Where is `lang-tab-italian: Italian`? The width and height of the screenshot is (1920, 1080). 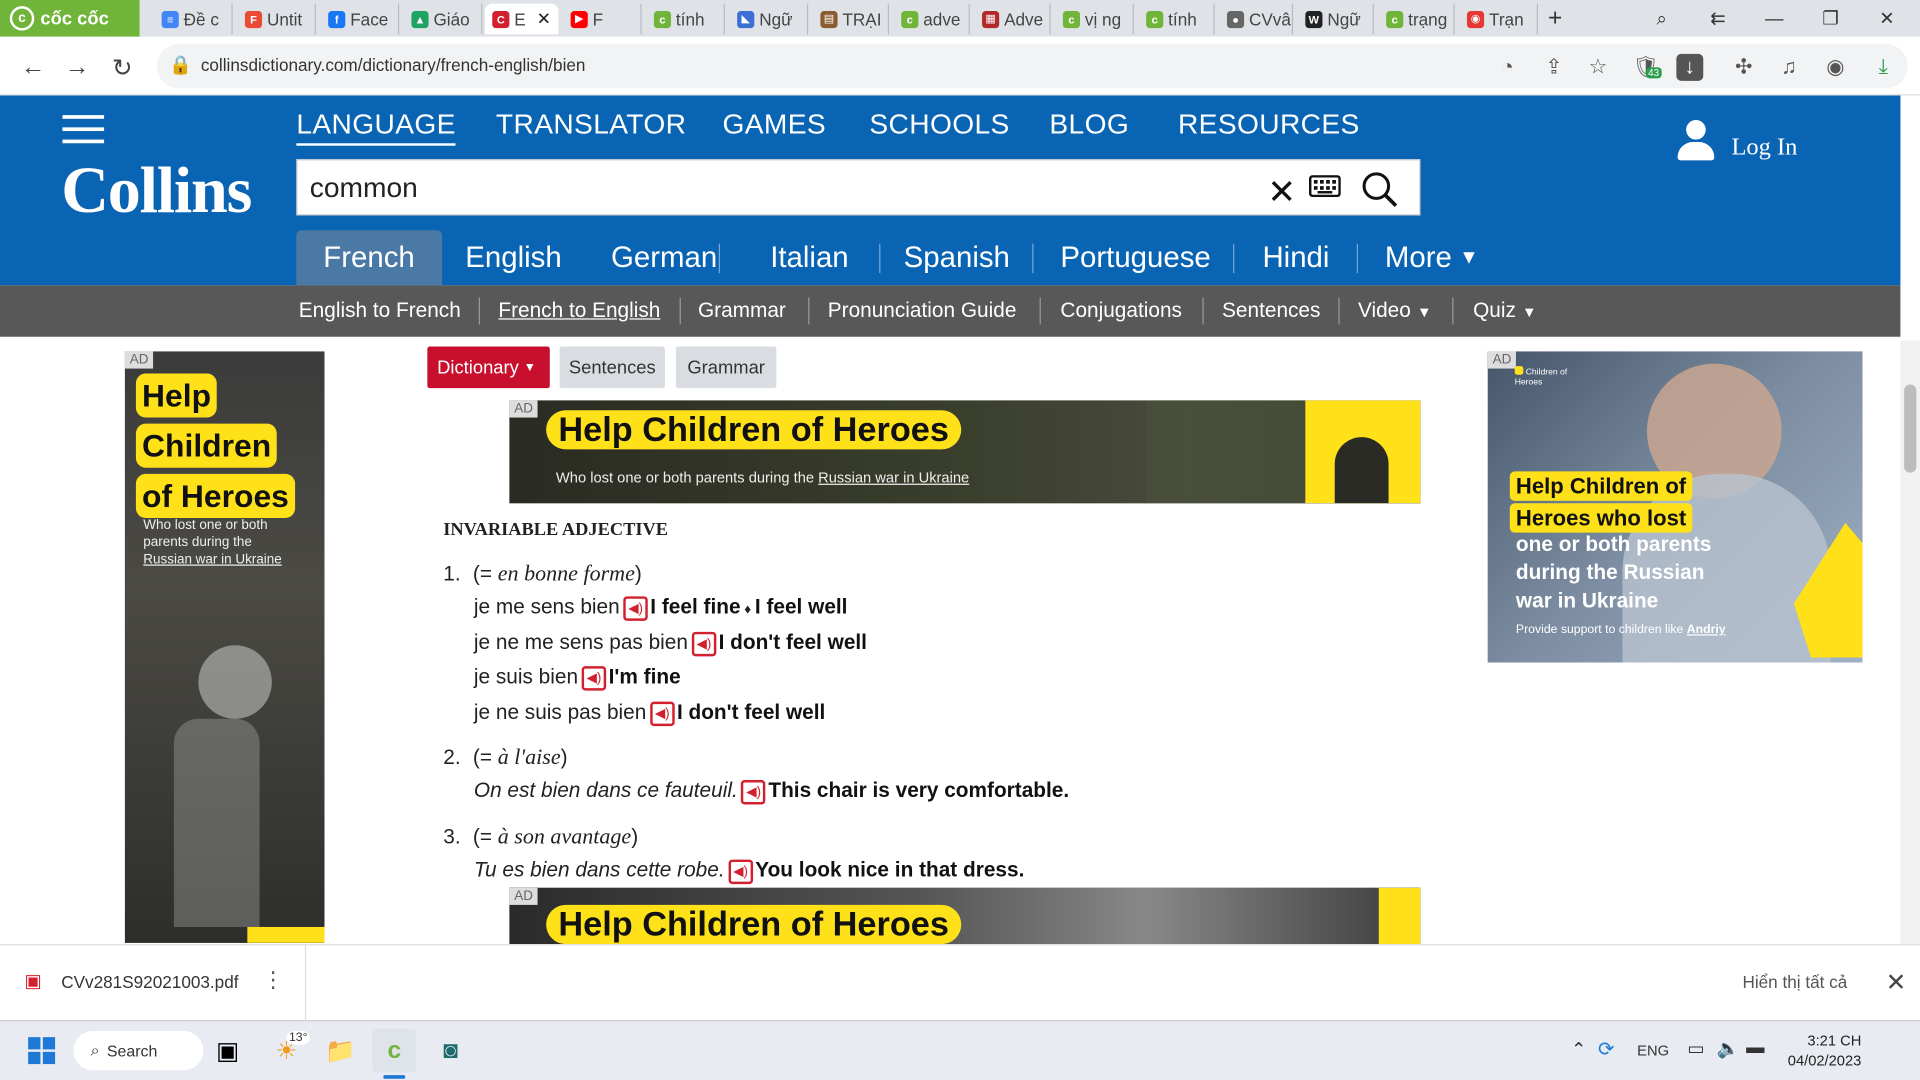 lang-tab-italian: Italian is located at coordinates (809, 257).